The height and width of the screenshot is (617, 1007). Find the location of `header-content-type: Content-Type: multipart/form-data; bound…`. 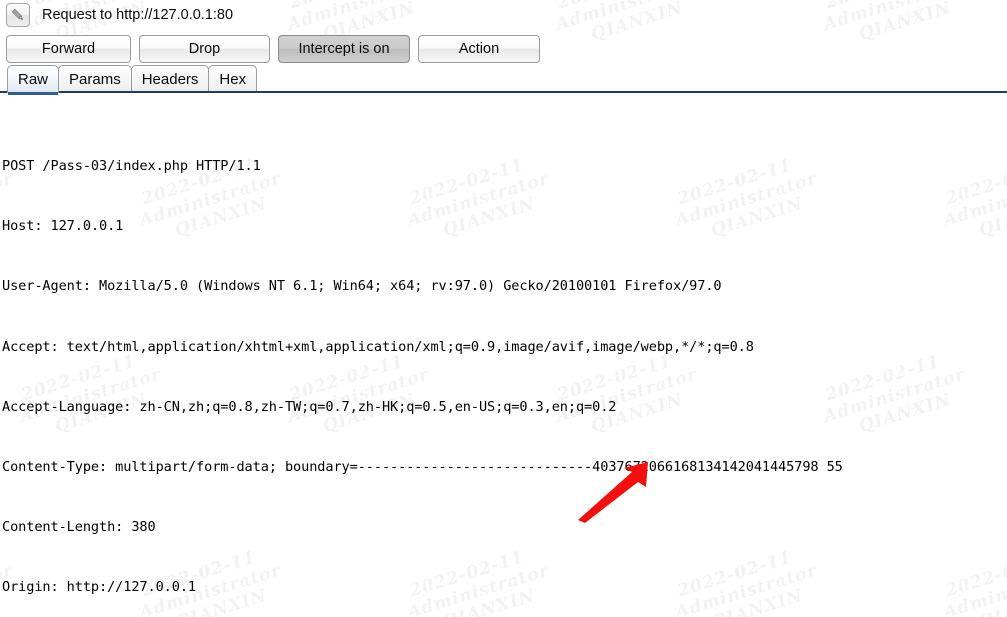

header-content-type: Content-Type: multipart/form-data; bound… is located at coordinates (504, 467).